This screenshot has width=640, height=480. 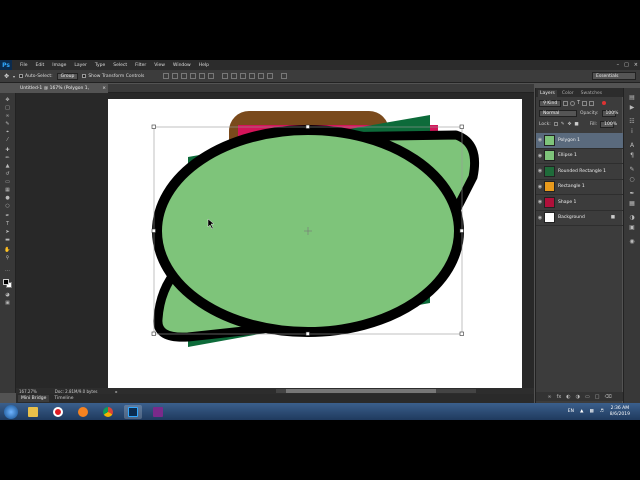 I want to click on align-vcenter-icon, so click(x=175, y=76).